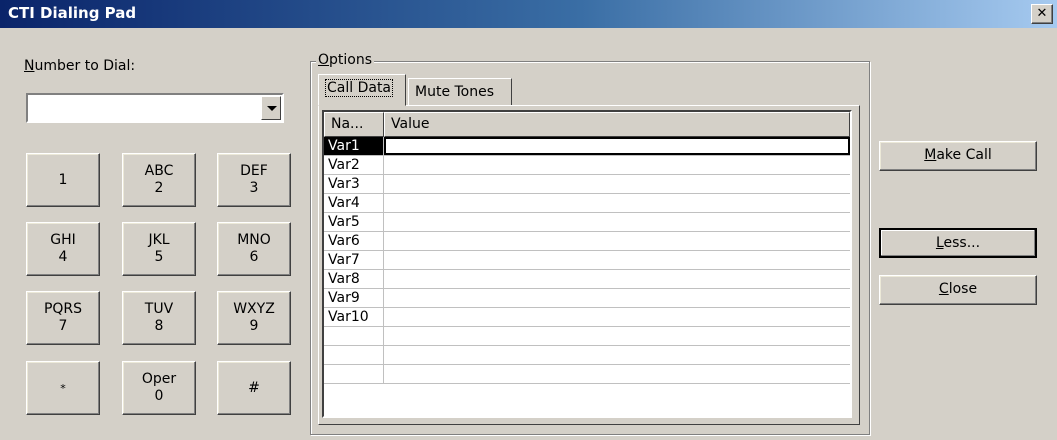 The height and width of the screenshot is (440, 1057). What do you see at coordinates (271, 108) in the screenshot?
I see `chevron-down-icon` at bounding box center [271, 108].